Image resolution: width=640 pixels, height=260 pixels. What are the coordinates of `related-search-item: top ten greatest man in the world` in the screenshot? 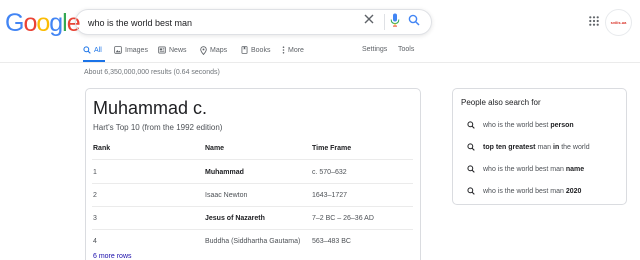 It's located at (540, 147).